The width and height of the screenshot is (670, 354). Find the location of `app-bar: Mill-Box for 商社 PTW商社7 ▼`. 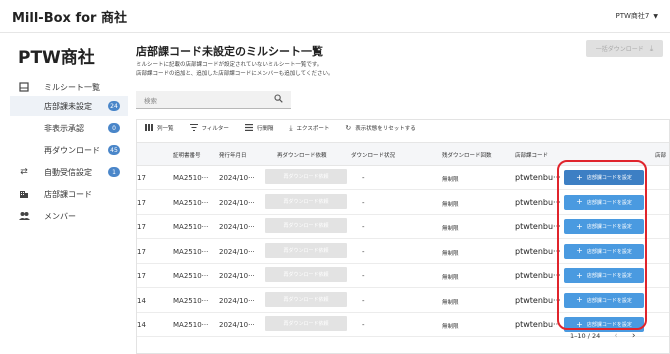

app-bar: Mill-Box for 商社 PTW商社7 ▼ is located at coordinates (335, 16).